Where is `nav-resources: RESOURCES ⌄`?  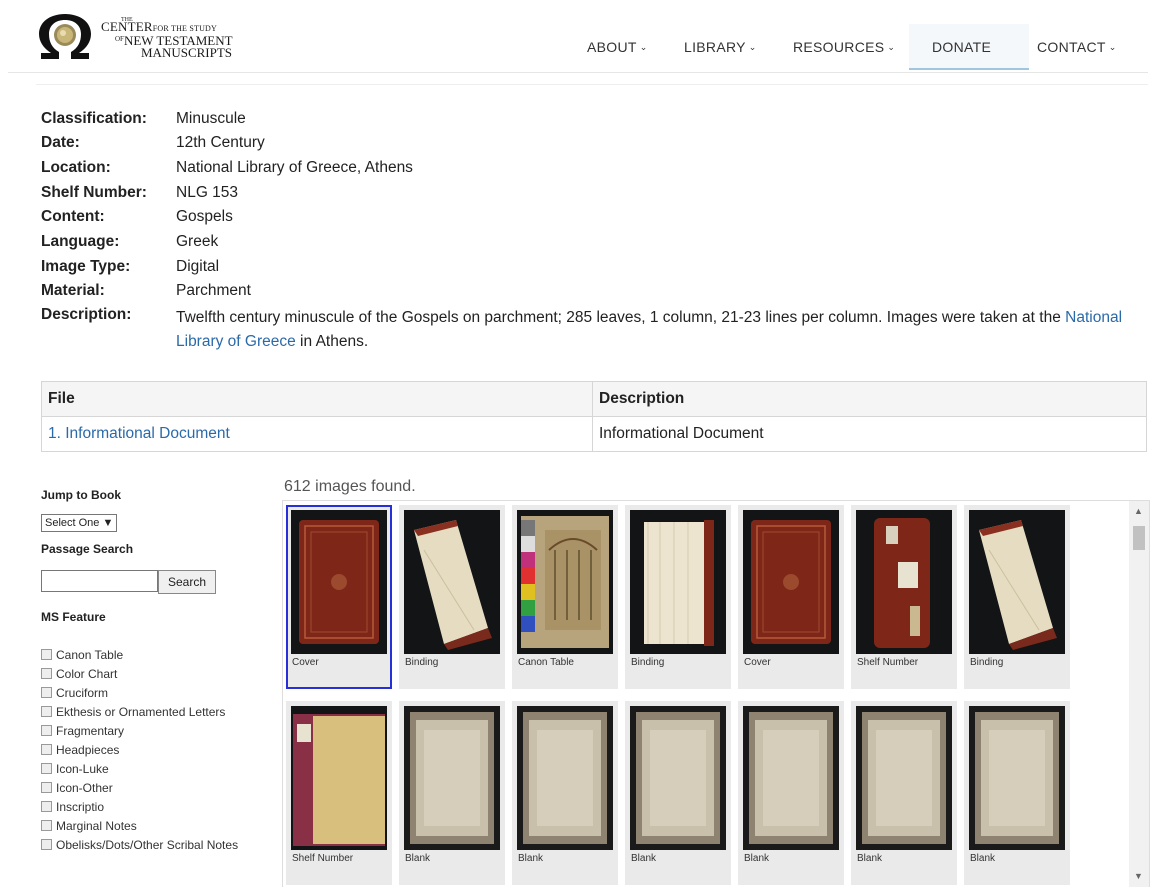 nav-resources: RESOURCES ⌄ is located at coordinates (844, 47).